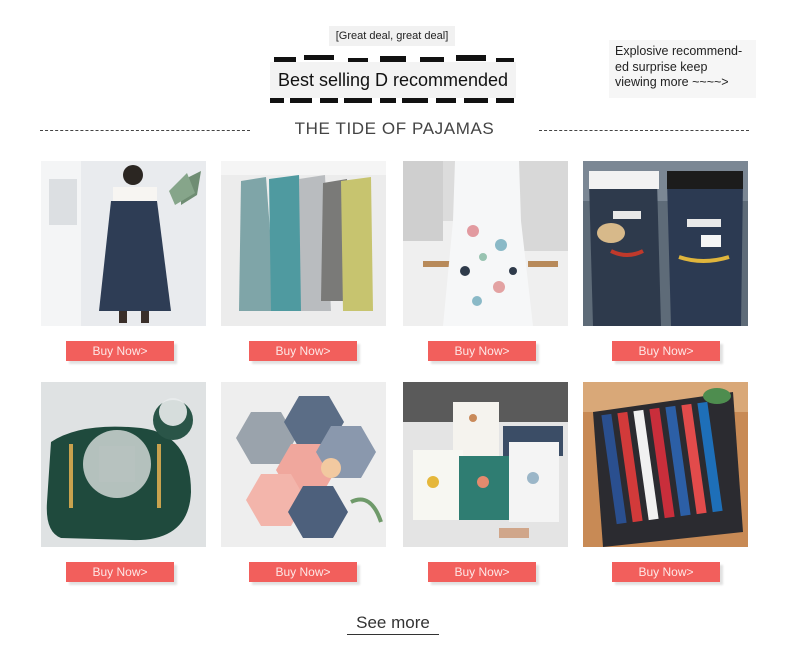 The width and height of the screenshot is (790, 665). I want to click on product-image-trivets, so click(303, 464).